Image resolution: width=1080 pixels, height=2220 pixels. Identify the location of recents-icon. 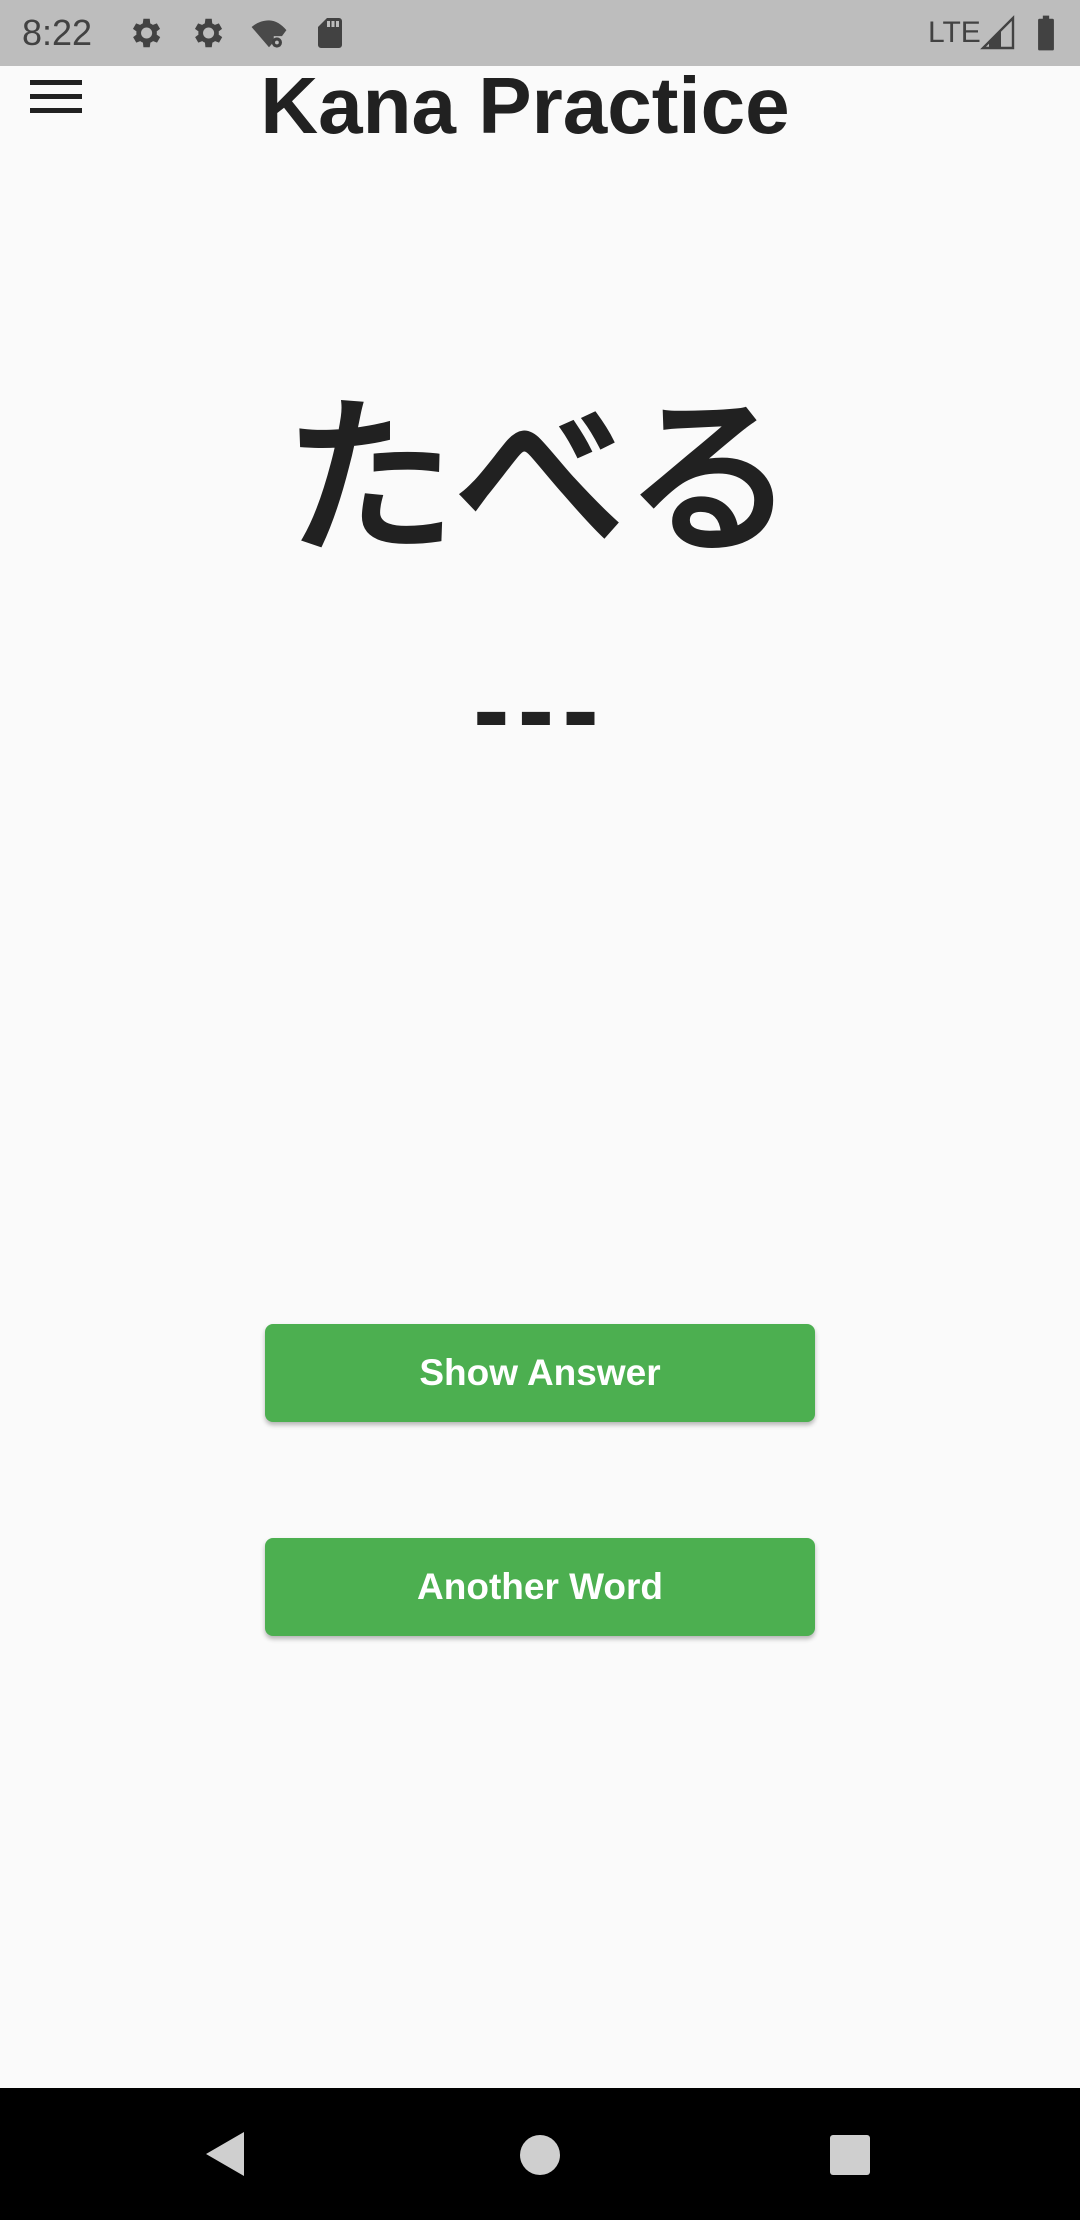
(850, 2157).